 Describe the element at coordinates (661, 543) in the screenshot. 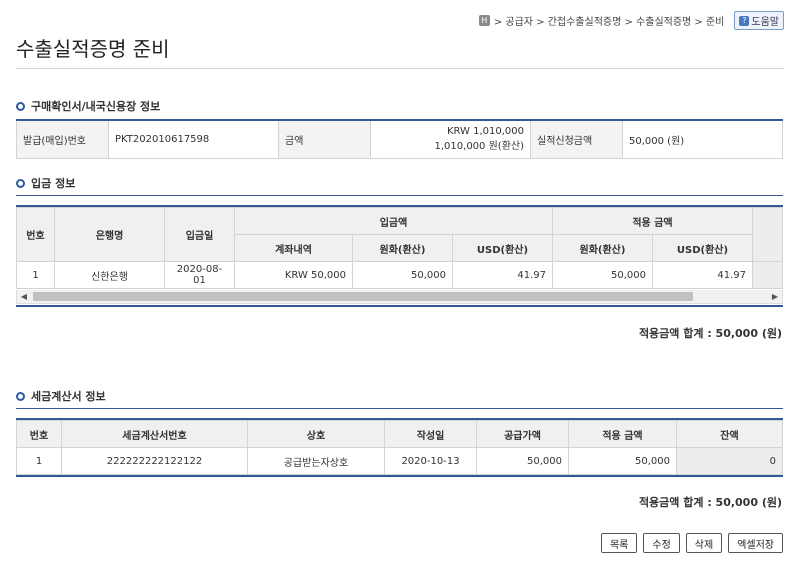

I see `edit-button: 수정` at that location.